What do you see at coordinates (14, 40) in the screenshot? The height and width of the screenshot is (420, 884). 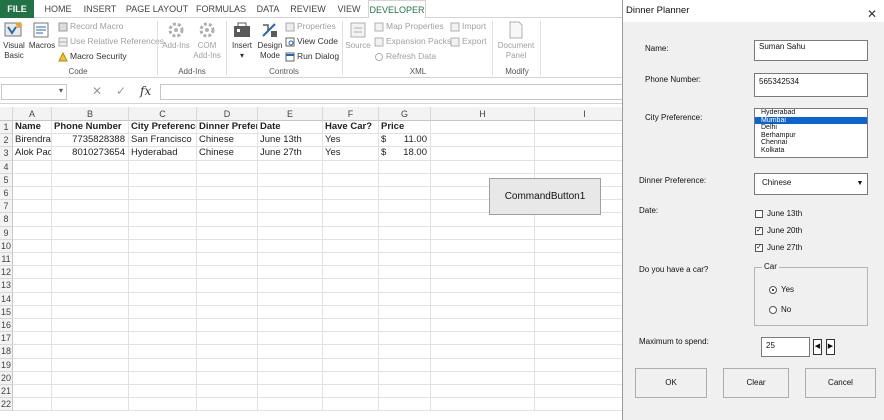 I see `visual-basic-button: Visual Basic` at bounding box center [14, 40].